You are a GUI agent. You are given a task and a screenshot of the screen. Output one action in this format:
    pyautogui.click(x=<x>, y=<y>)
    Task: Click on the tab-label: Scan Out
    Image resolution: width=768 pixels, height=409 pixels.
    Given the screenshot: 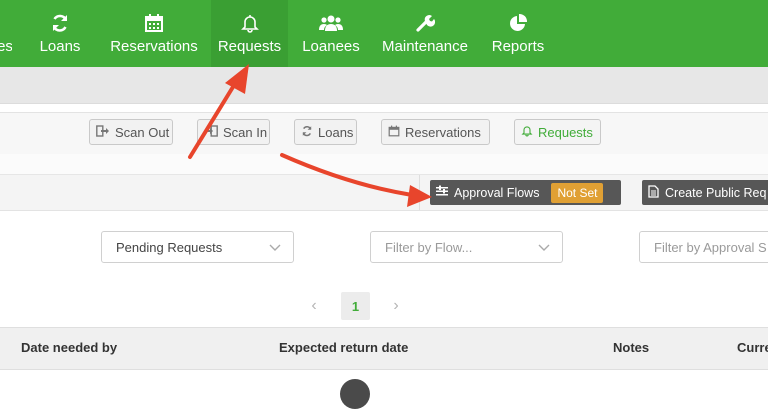 What is the action you would take?
    pyautogui.click(x=142, y=132)
    